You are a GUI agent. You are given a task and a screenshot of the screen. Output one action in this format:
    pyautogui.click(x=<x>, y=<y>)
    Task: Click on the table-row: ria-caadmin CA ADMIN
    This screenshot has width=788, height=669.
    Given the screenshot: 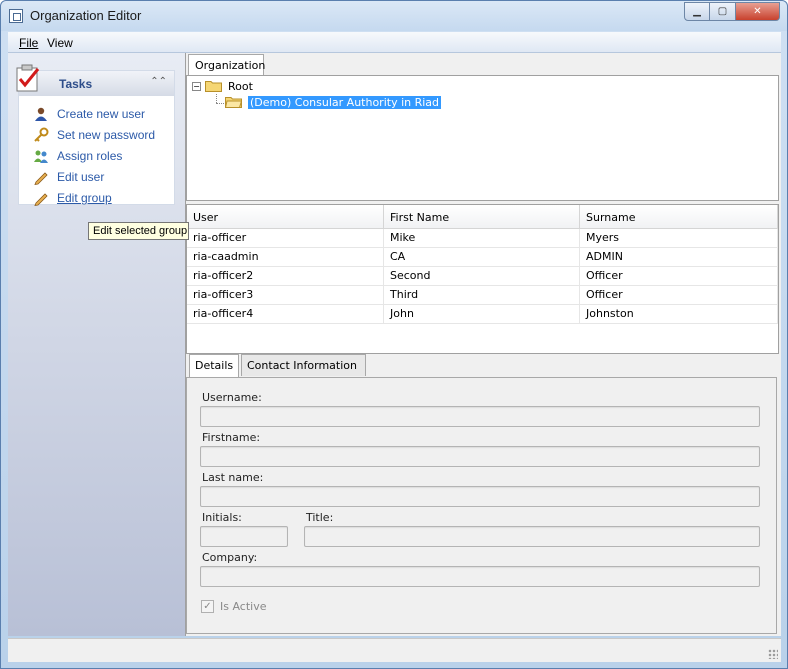 What is the action you would take?
    pyautogui.click(x=482, y=257)
    